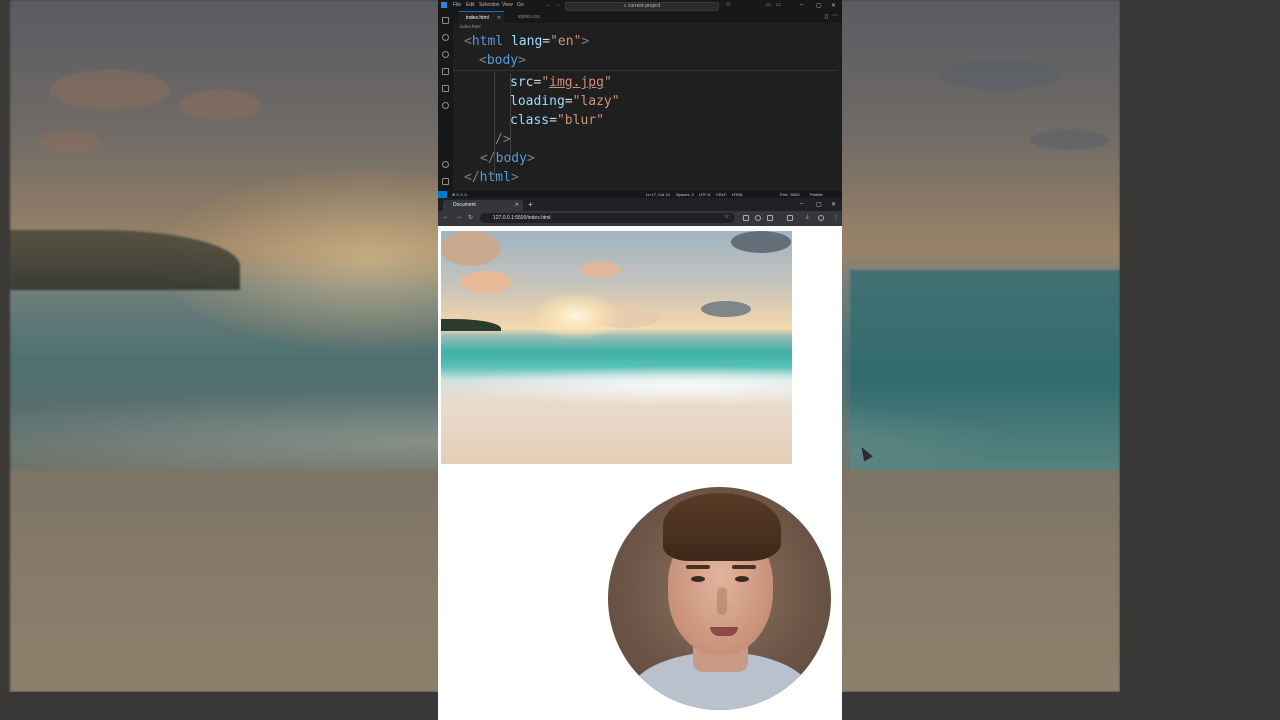  Describe the element at coordinates (445, 105) in the screenshot. I see `testing-icon` at that location.